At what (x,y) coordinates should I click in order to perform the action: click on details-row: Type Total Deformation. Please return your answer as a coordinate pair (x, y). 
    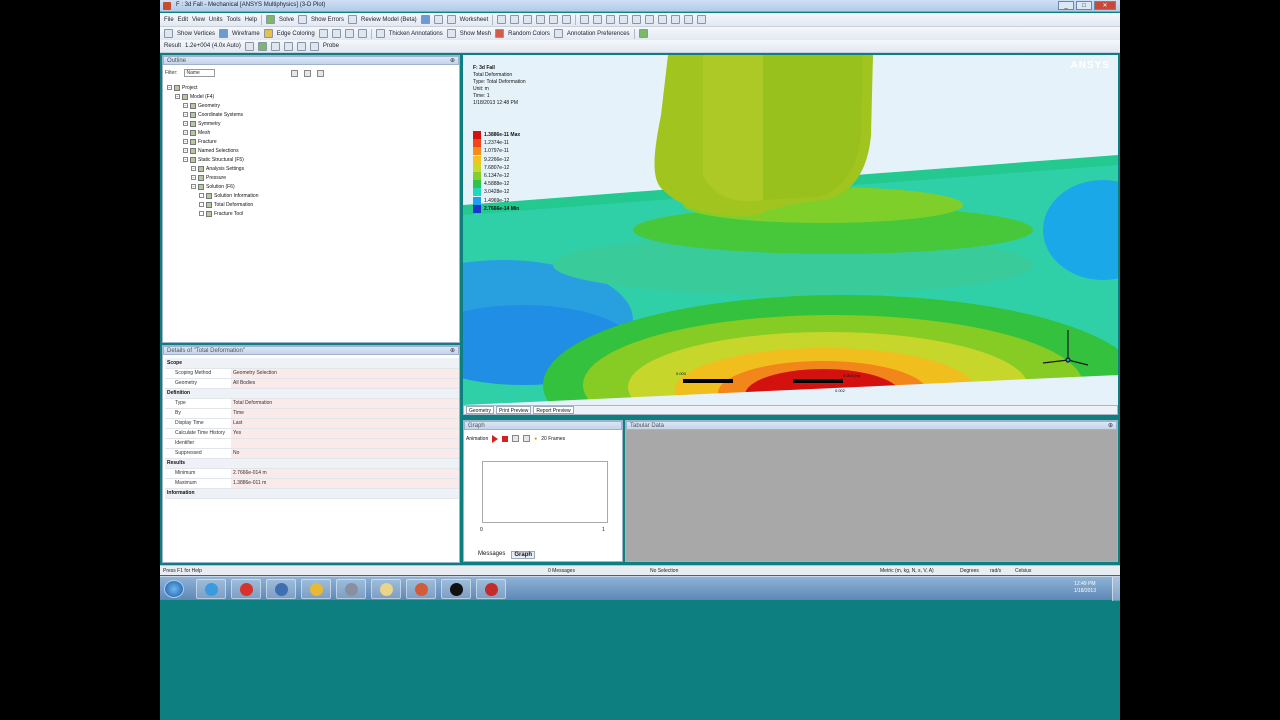
    Looking at the image, I should click on (312, 403).